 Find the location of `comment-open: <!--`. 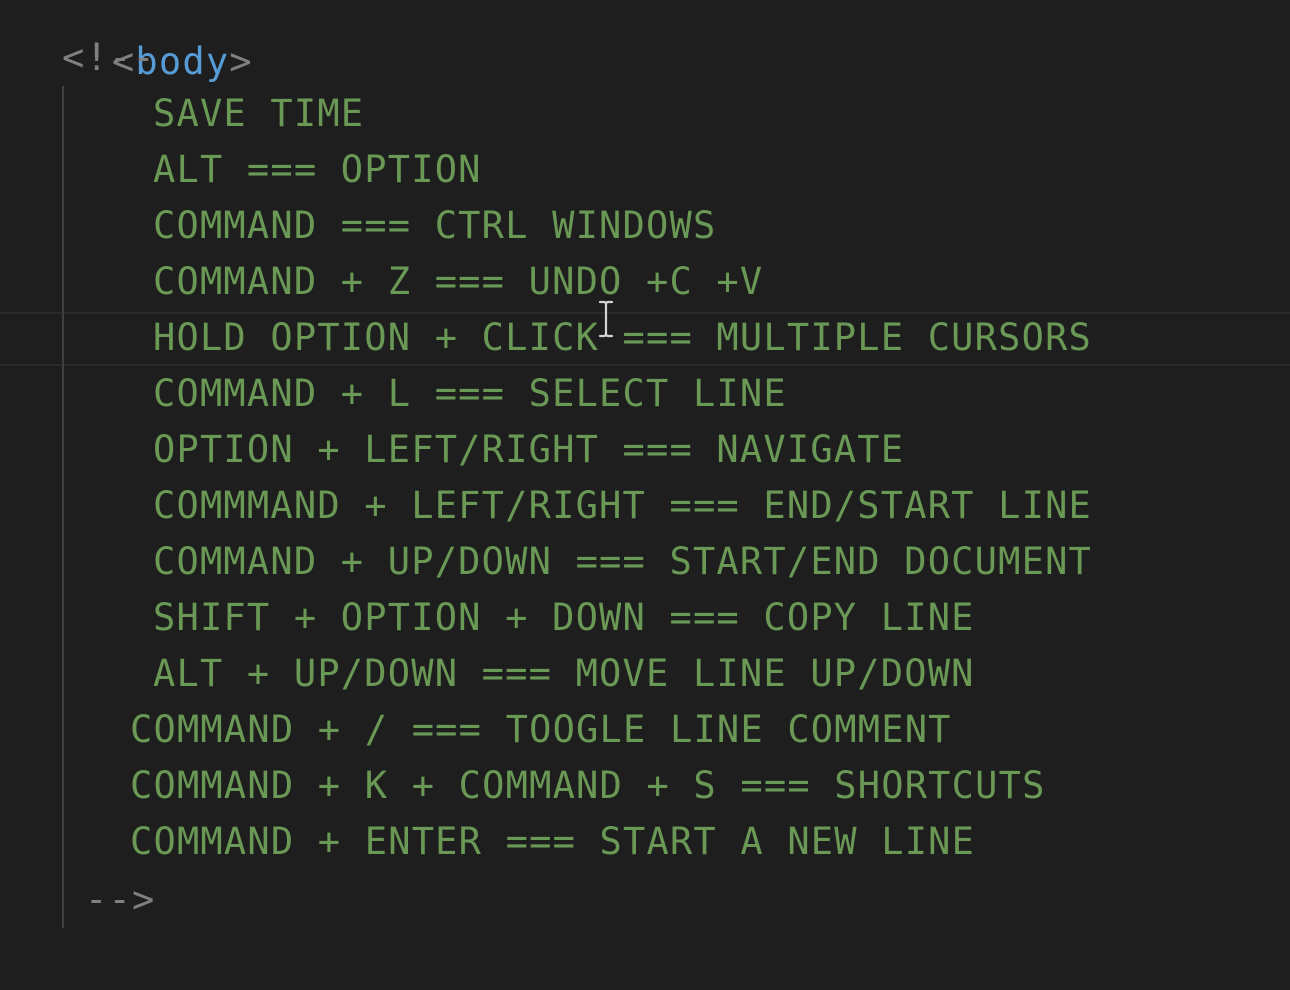

comment-open: <!-- is located at coordinates (109, 58).